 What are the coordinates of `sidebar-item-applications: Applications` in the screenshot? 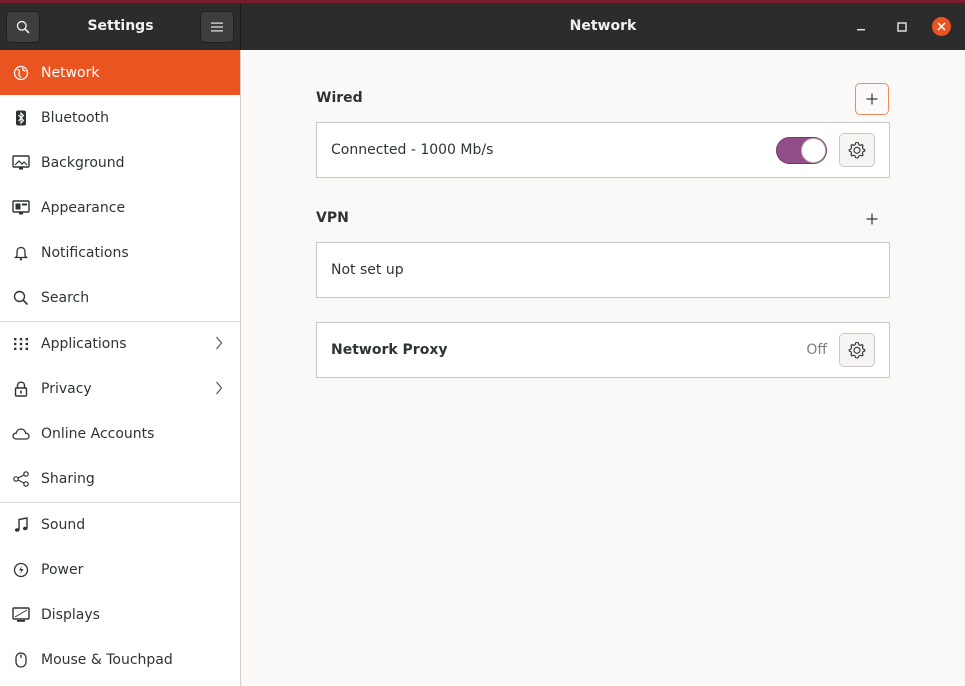 It's located at (120, 343).